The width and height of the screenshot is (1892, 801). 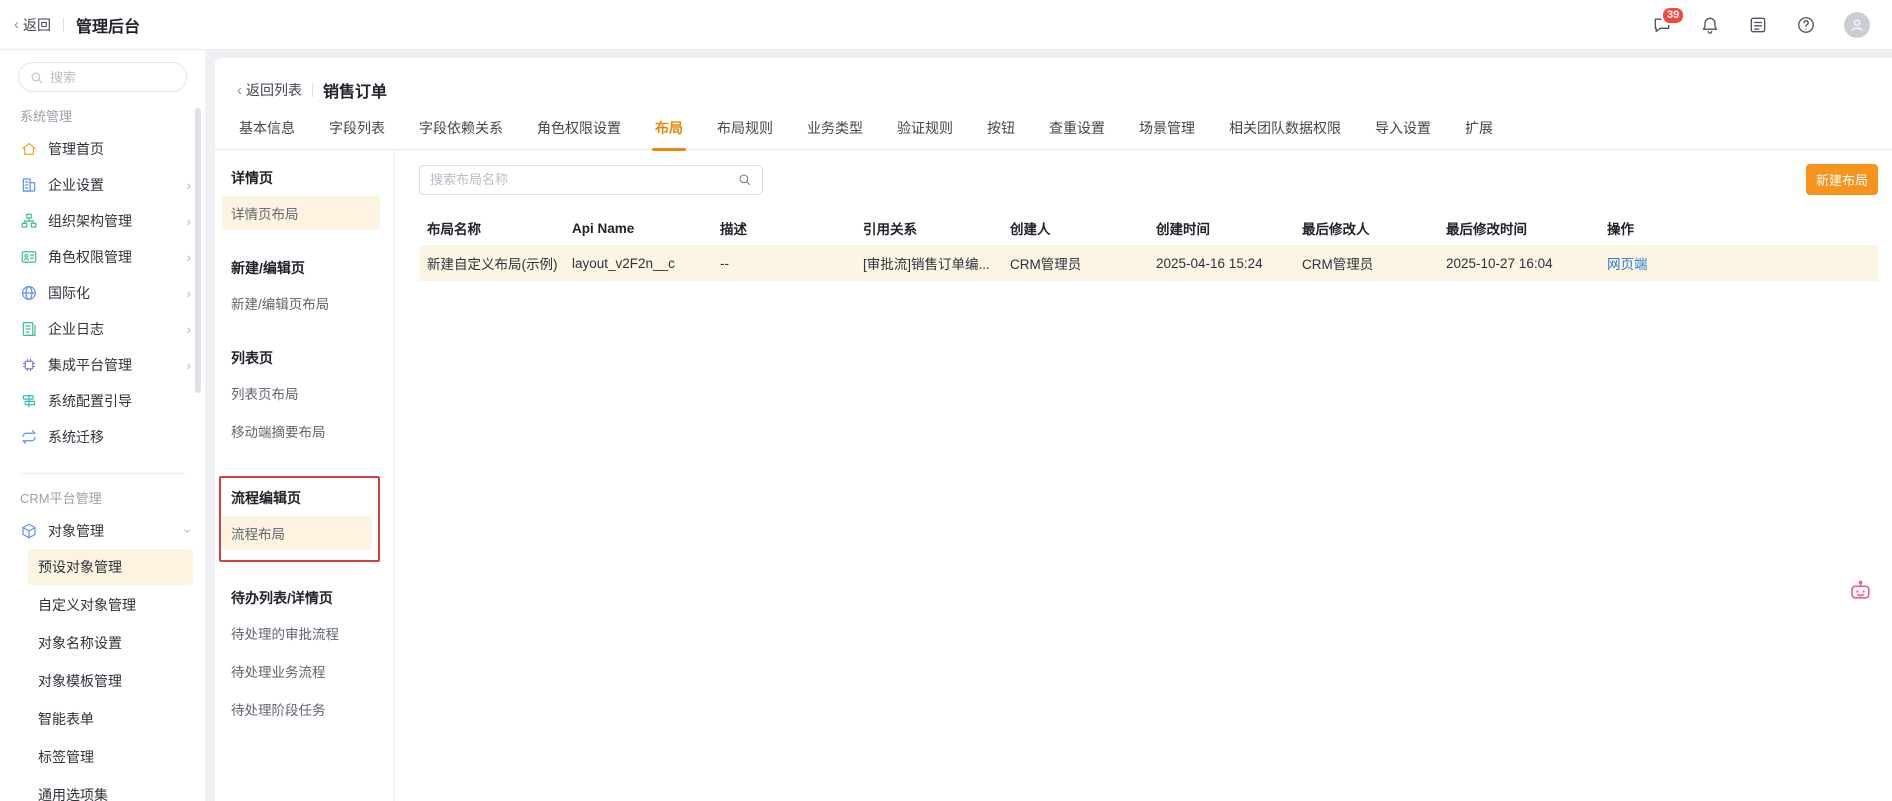 I want to click on avatar, so click(x=1857, y=24).